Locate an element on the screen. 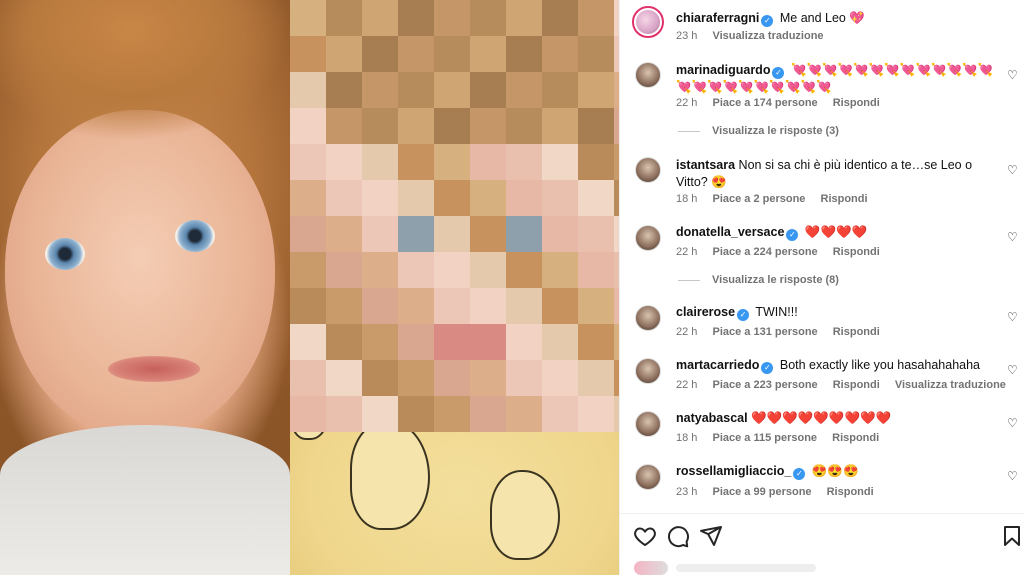 The width and height of the screenshot is (1024, 575). action-bar is located at coordinates (822, 535).